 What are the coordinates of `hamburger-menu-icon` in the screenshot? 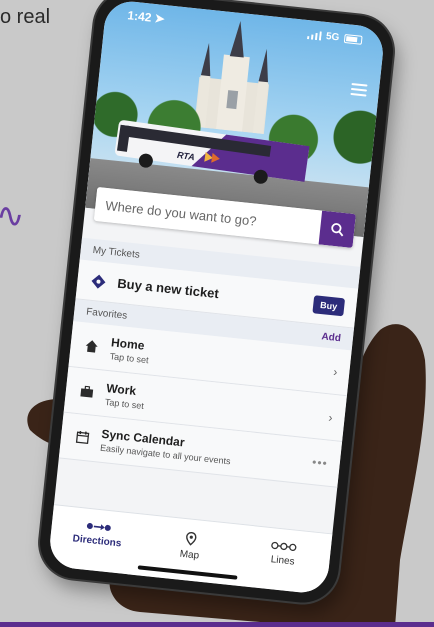 It's located at (359, 89).